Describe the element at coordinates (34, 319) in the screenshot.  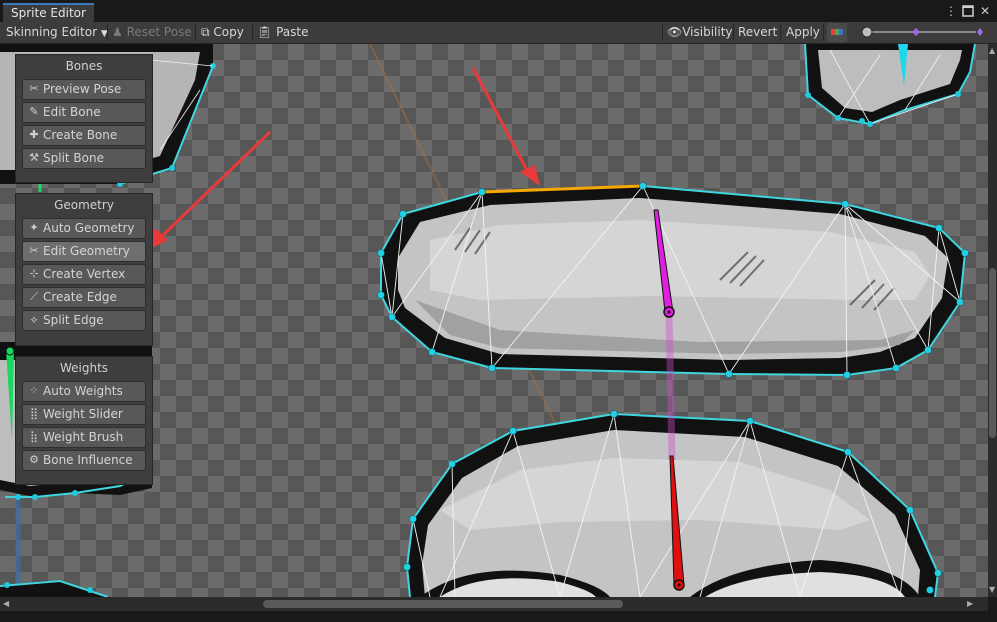
I see `split-edge-icon: ⟡` at that location.